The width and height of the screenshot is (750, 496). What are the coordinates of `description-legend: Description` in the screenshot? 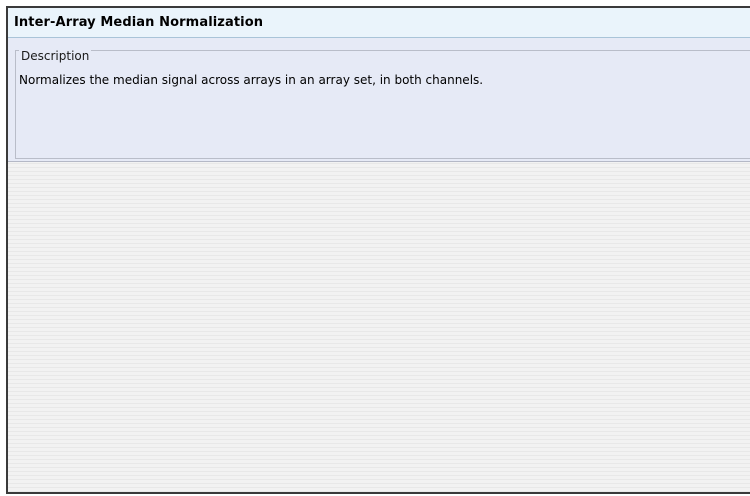 It's located at (55, 56).